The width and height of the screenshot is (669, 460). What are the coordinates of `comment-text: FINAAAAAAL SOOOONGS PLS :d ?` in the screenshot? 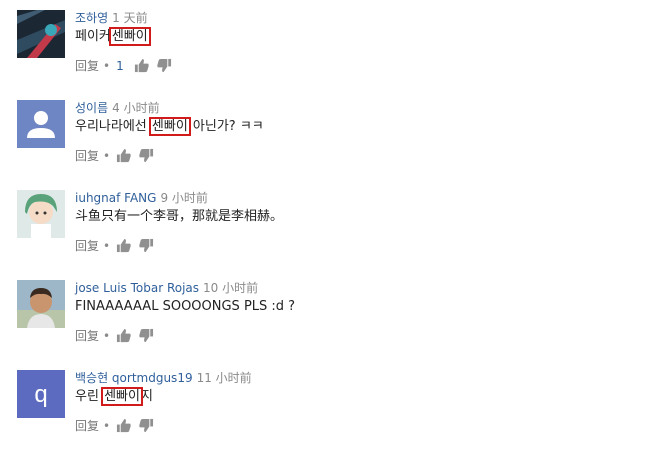 It's located at (185, 307).